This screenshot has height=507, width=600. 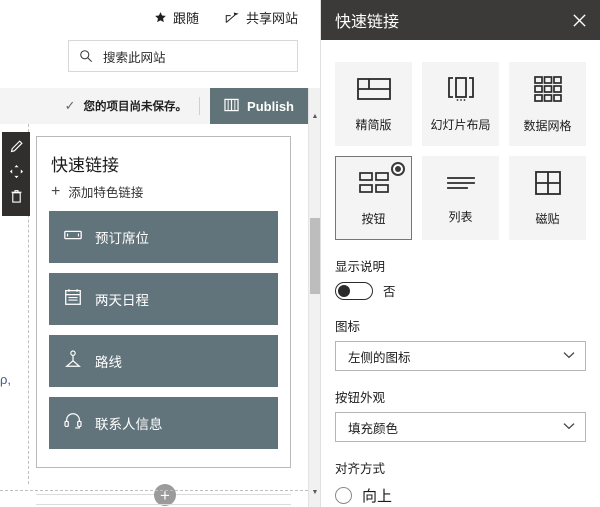 I want to click on search-input: 搜索此网站, so click(x=183, y=56).